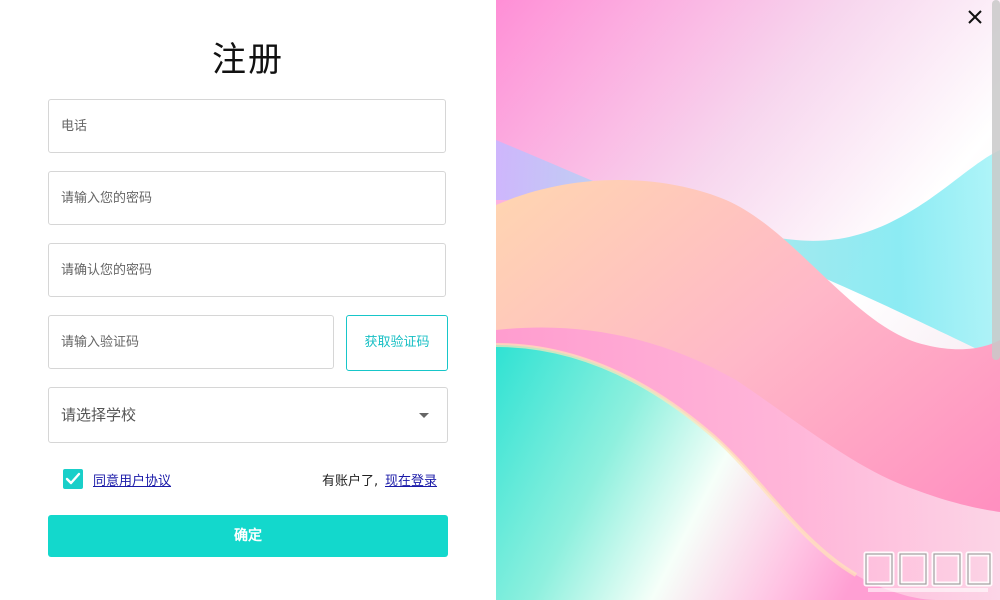  I want to click on close-icon, so click(975, 17).